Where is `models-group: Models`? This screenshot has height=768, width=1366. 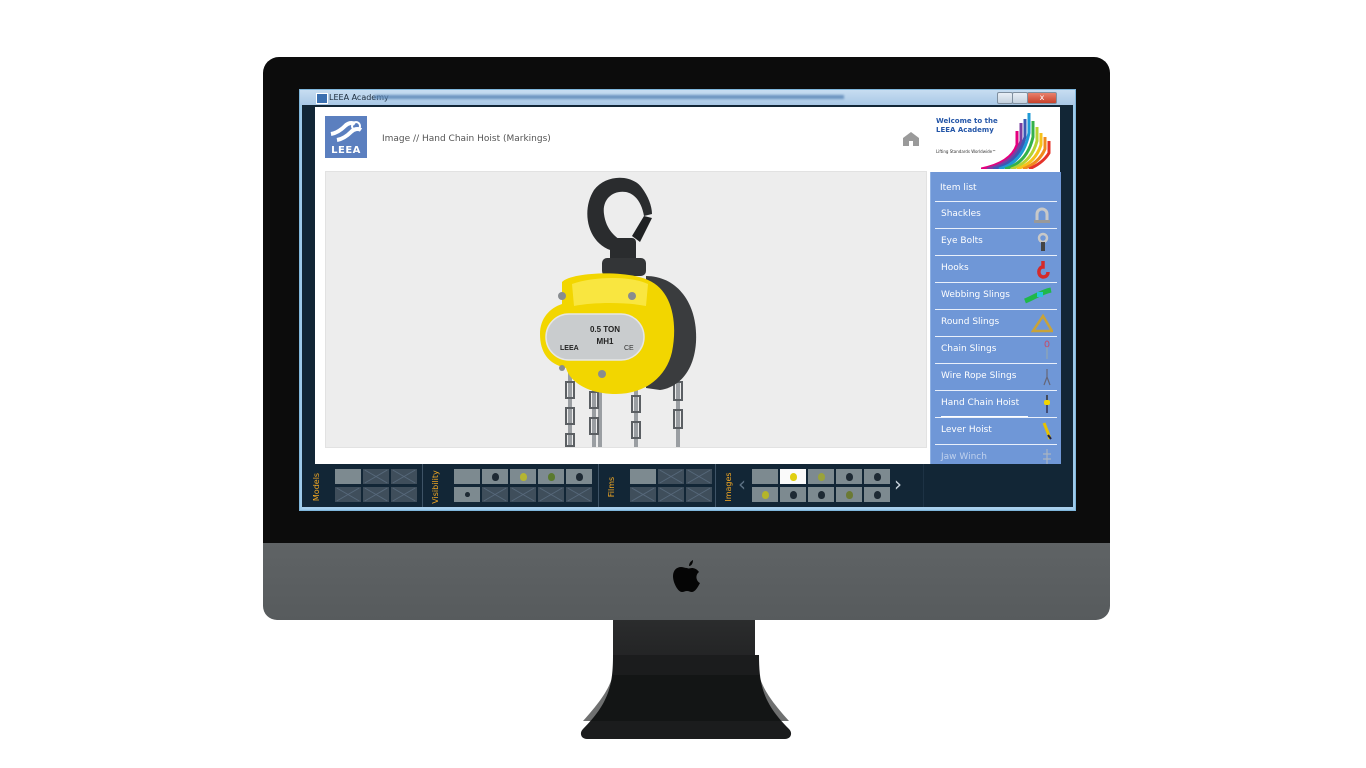 models-group: Models is located at coordinates (365, 486).